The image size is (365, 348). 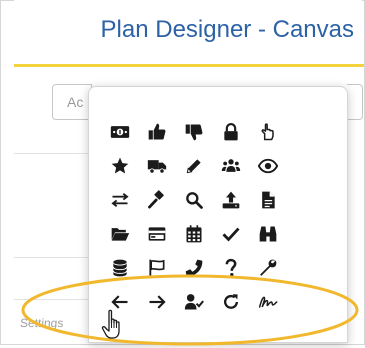 What do you see at coordinates (193, 302) in the screenshot?
I see `user-check-icon` at bounding box center [193, 302].